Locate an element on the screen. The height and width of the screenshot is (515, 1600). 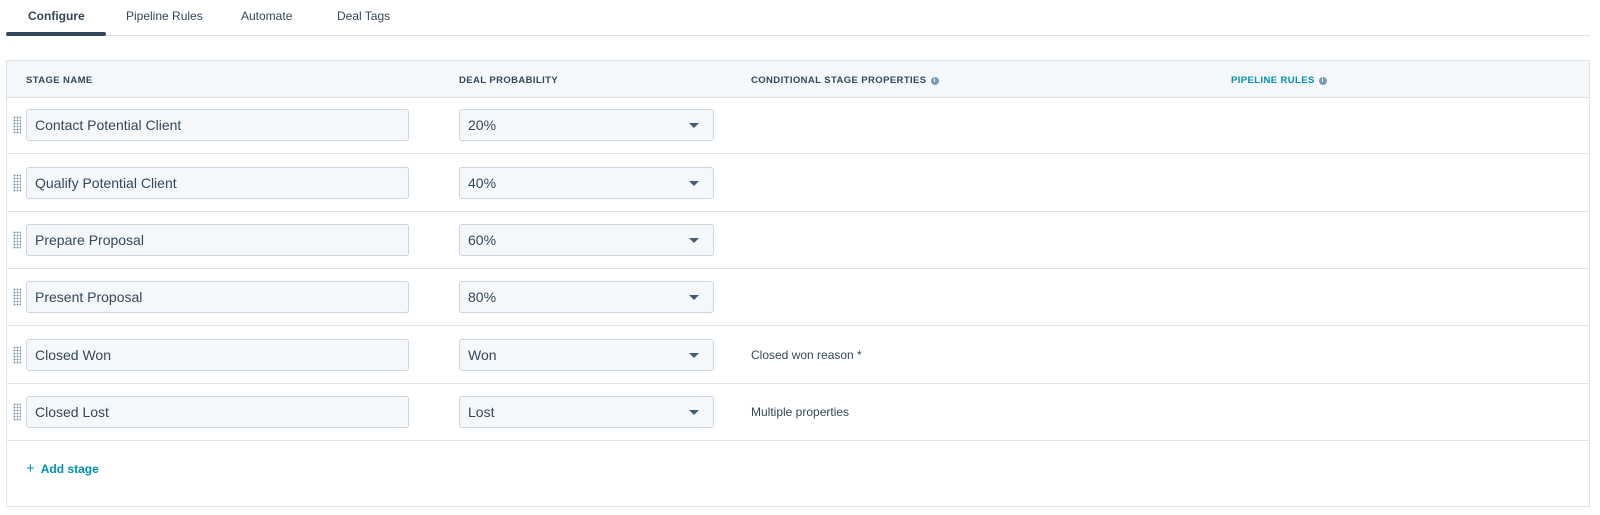
deal-probability-select: 80% is located at coordinates (586, 297).